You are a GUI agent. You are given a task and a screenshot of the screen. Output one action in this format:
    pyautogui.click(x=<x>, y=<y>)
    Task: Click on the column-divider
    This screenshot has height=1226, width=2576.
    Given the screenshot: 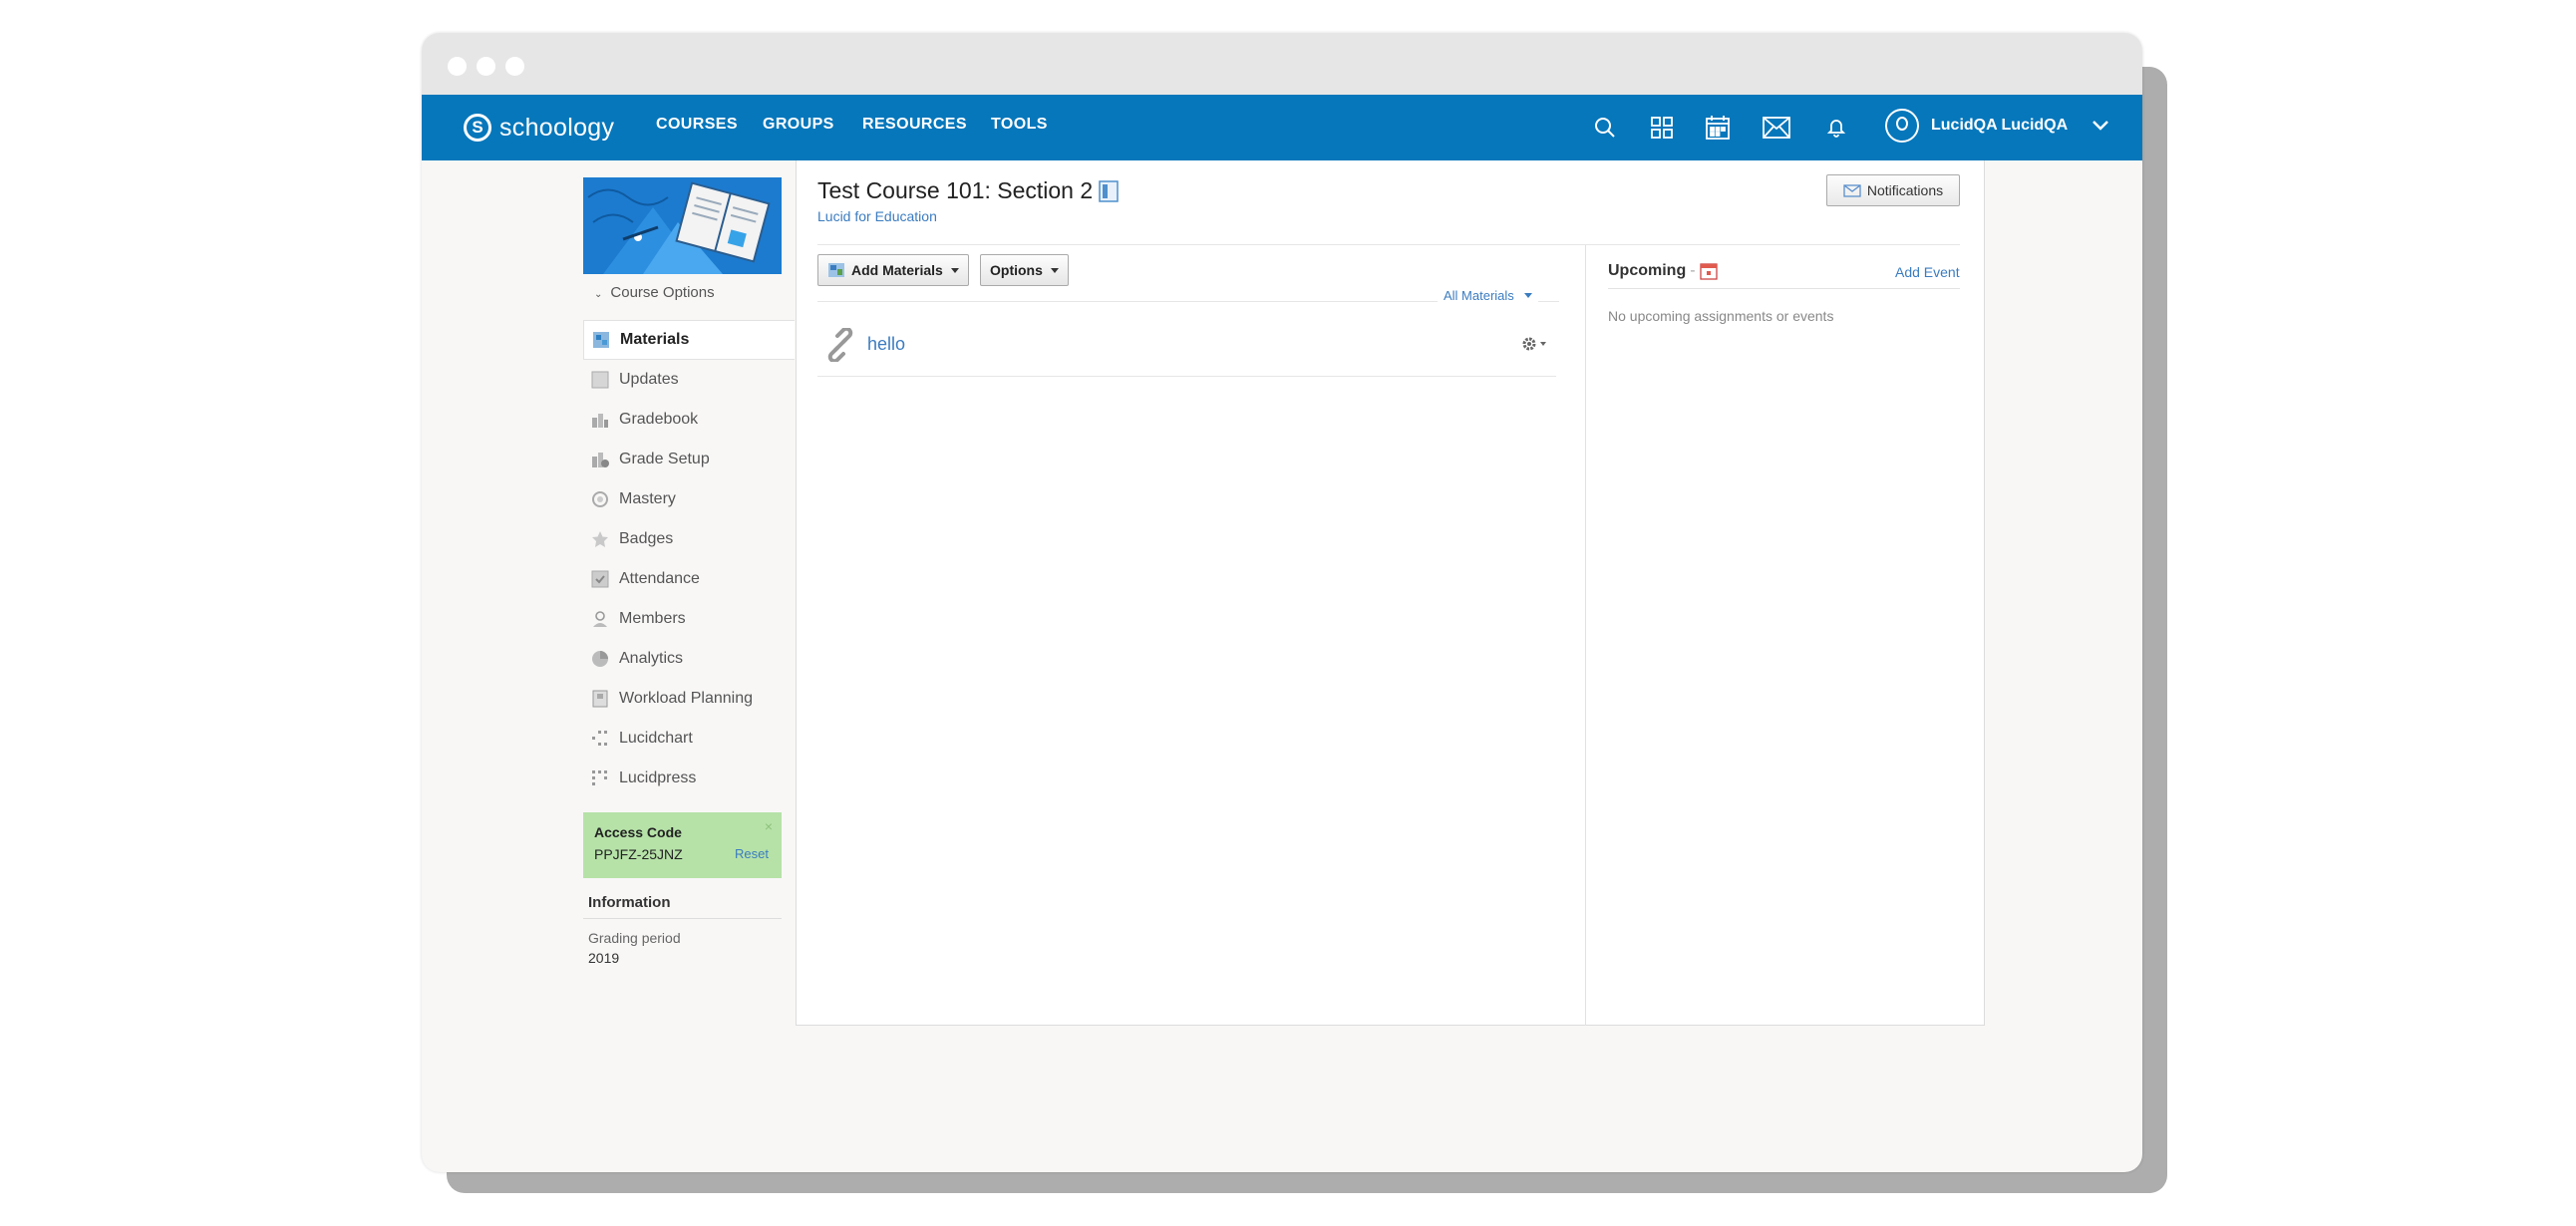 What is the action you would take?
    pyautogui.click(x=1585, y=635)
    